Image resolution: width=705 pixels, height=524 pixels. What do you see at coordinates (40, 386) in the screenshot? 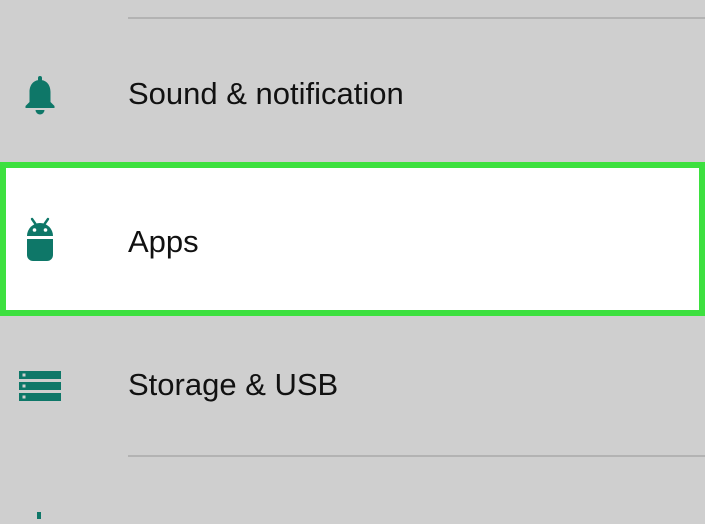
I see `storage-icon` at bounding box center [40, 386].